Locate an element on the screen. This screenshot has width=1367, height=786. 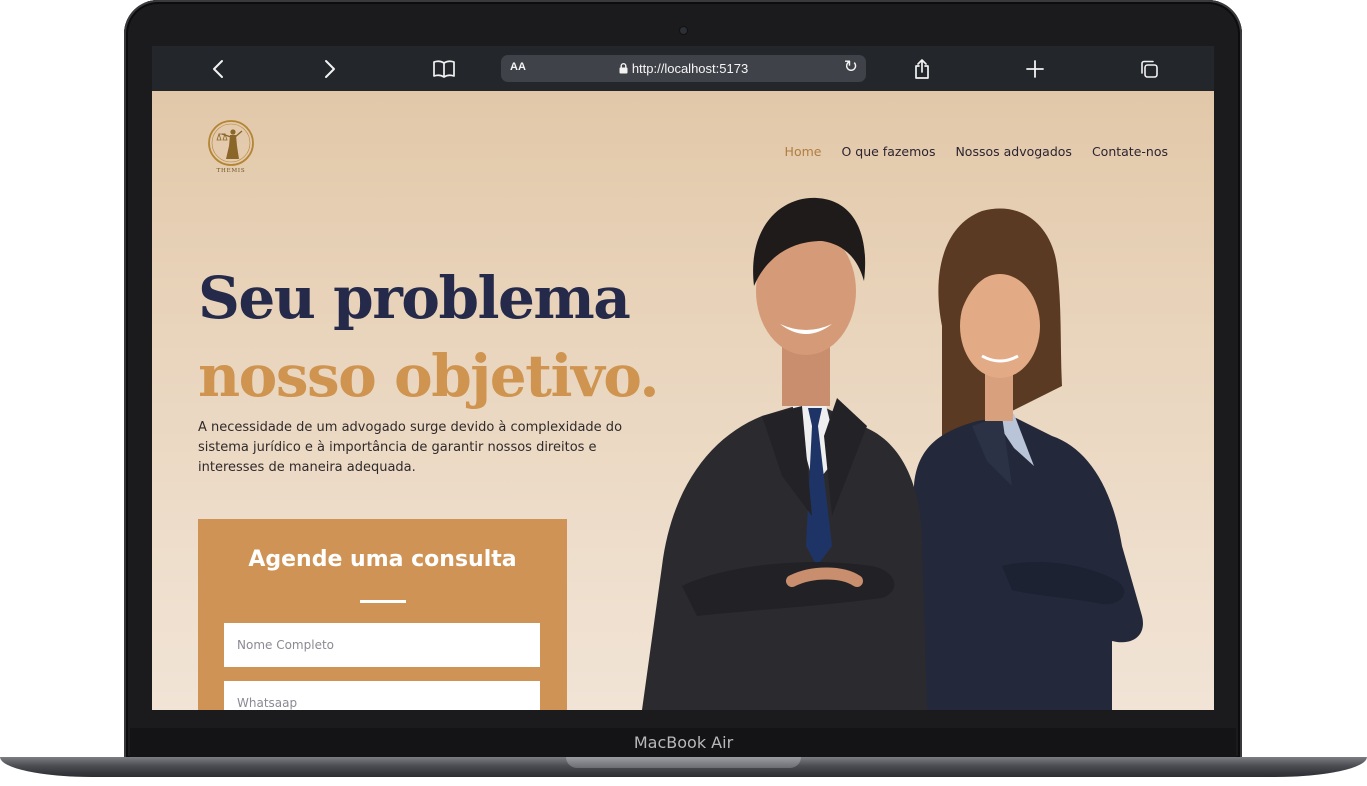
share-icon is located at coordinates (922, 68).